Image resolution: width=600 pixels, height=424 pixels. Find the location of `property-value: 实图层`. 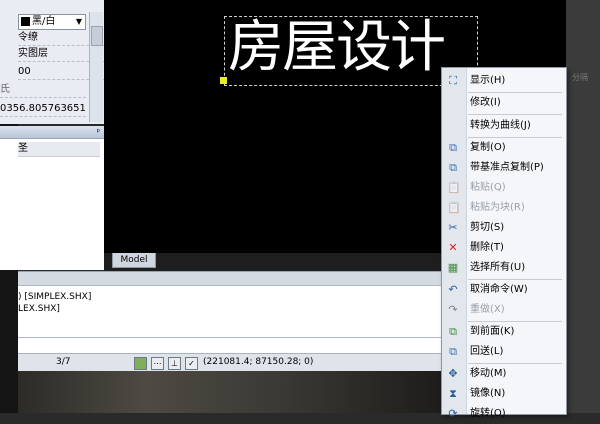

property-value: 实图层 is located at coordinates (33, 53).